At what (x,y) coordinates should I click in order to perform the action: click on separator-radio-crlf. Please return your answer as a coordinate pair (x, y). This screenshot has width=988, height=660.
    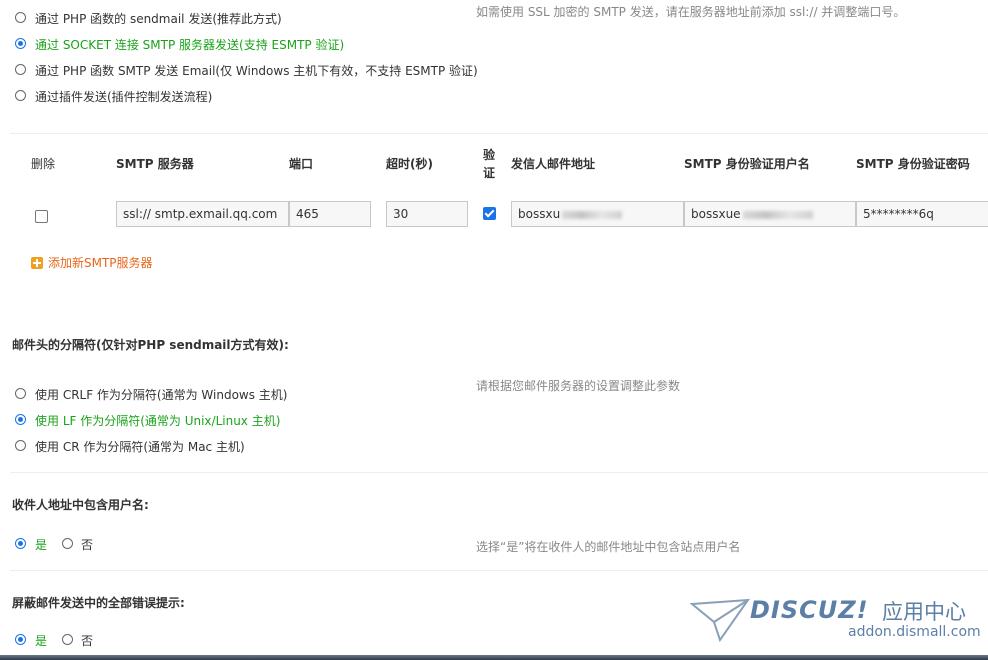
    Looking at the image, I should click on (20, 393).